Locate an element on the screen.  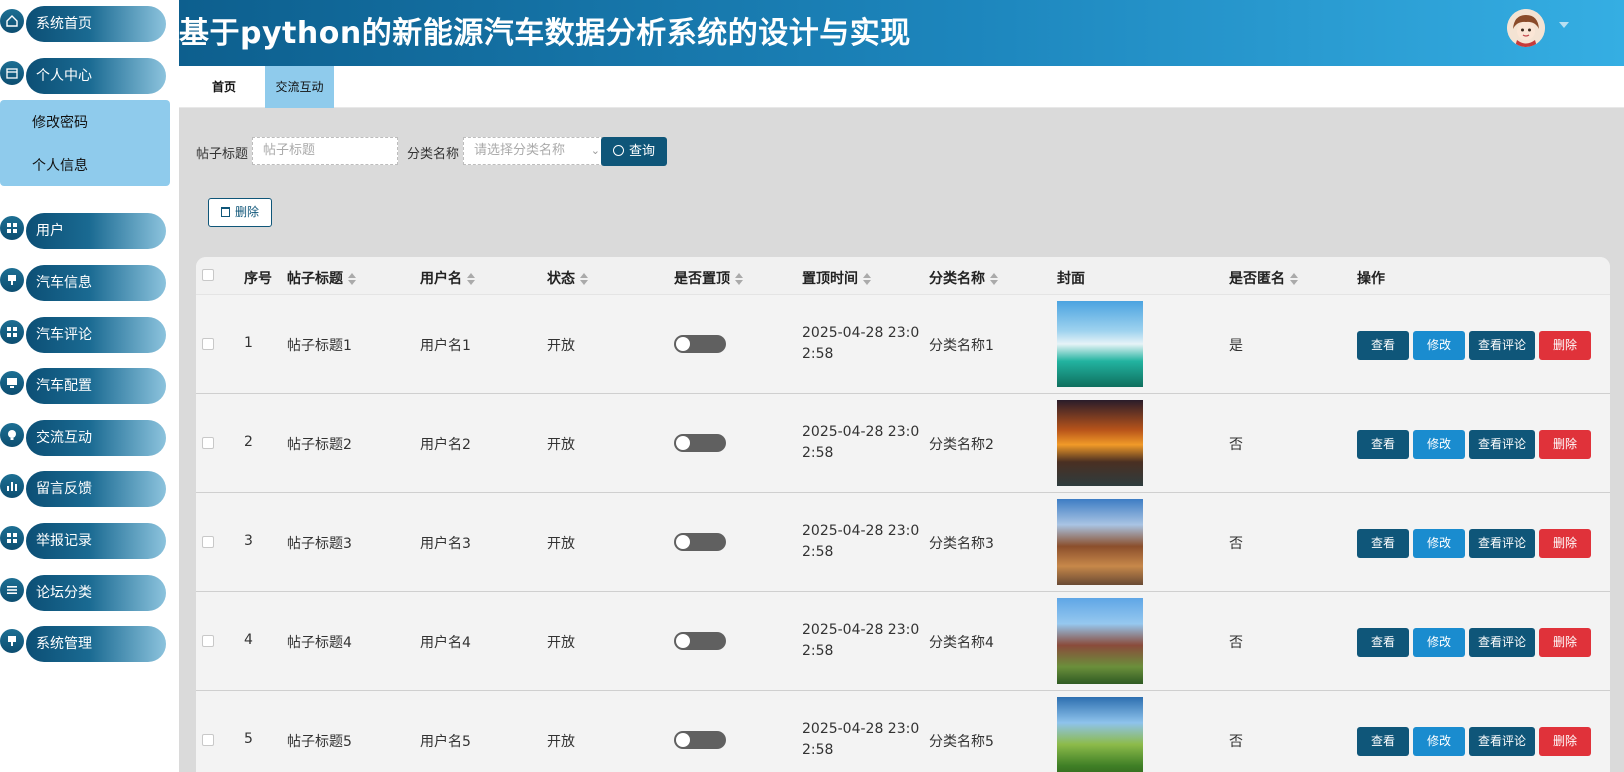
avatar is located at coordinates (1526, 28).